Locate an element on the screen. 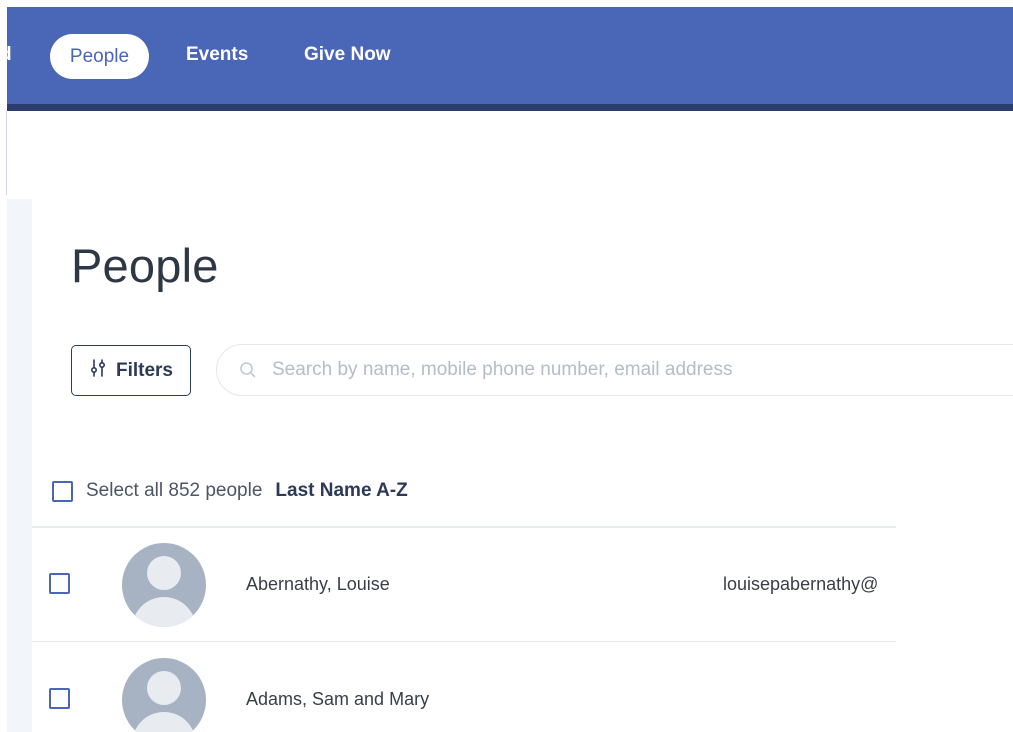 The width and height of the screenshot is (1013, 732). nav-item-events: Events is located at coordinates (217, 55).